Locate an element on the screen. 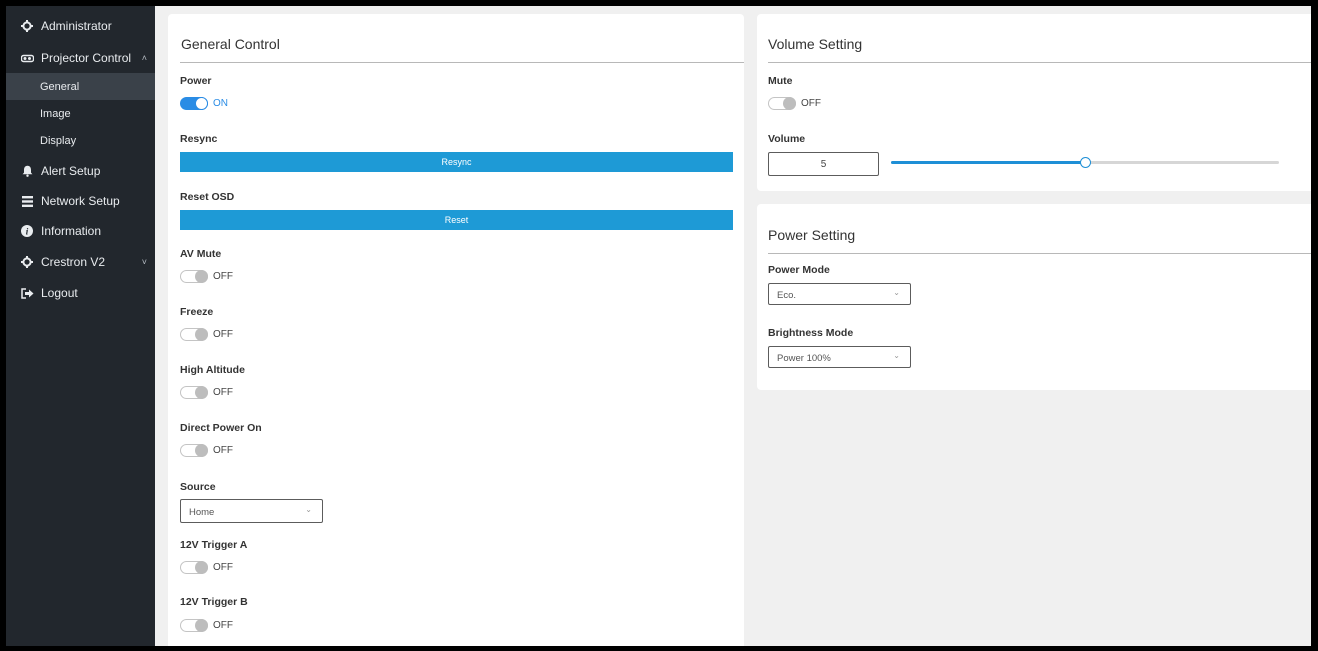  bell-icon is located at coordinates (27, 171).